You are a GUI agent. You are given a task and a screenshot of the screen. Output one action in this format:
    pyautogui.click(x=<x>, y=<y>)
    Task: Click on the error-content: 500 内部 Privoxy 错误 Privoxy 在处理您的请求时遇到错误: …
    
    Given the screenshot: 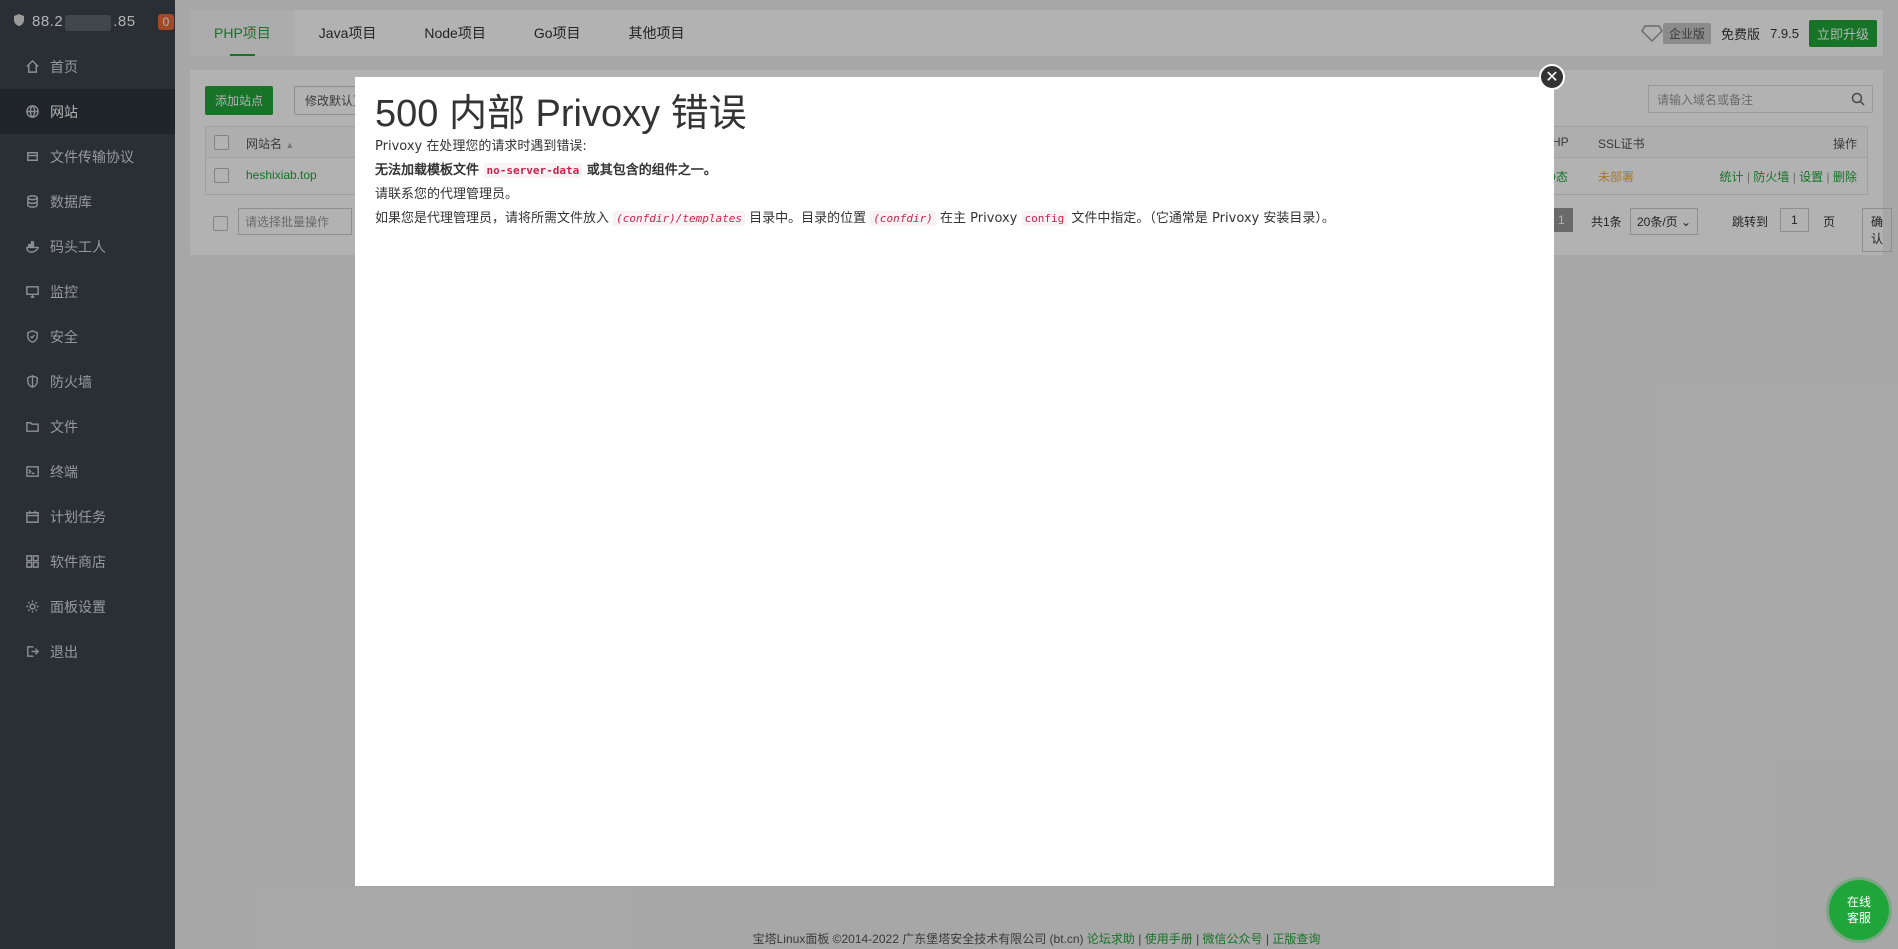 What is the action you would take?
    pyautogui.click(x=954, y=162)
    